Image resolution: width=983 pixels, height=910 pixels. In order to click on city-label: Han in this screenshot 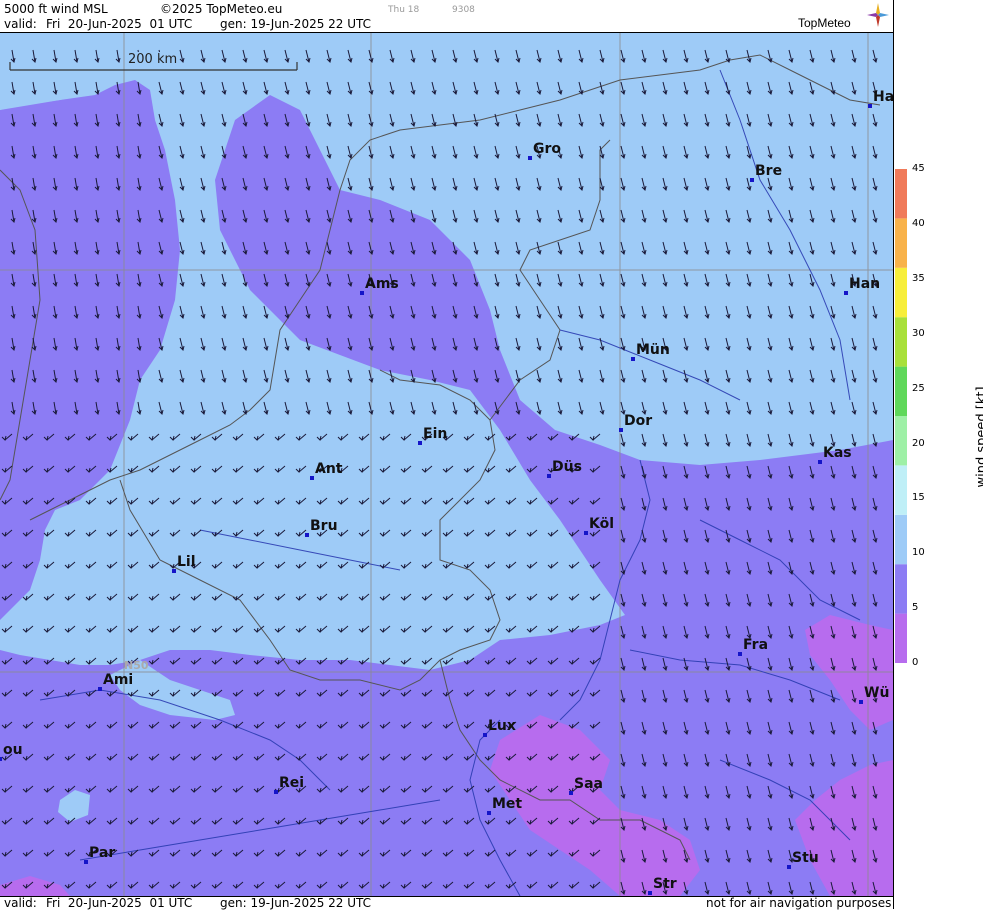, I will do `click(864, 284)`.